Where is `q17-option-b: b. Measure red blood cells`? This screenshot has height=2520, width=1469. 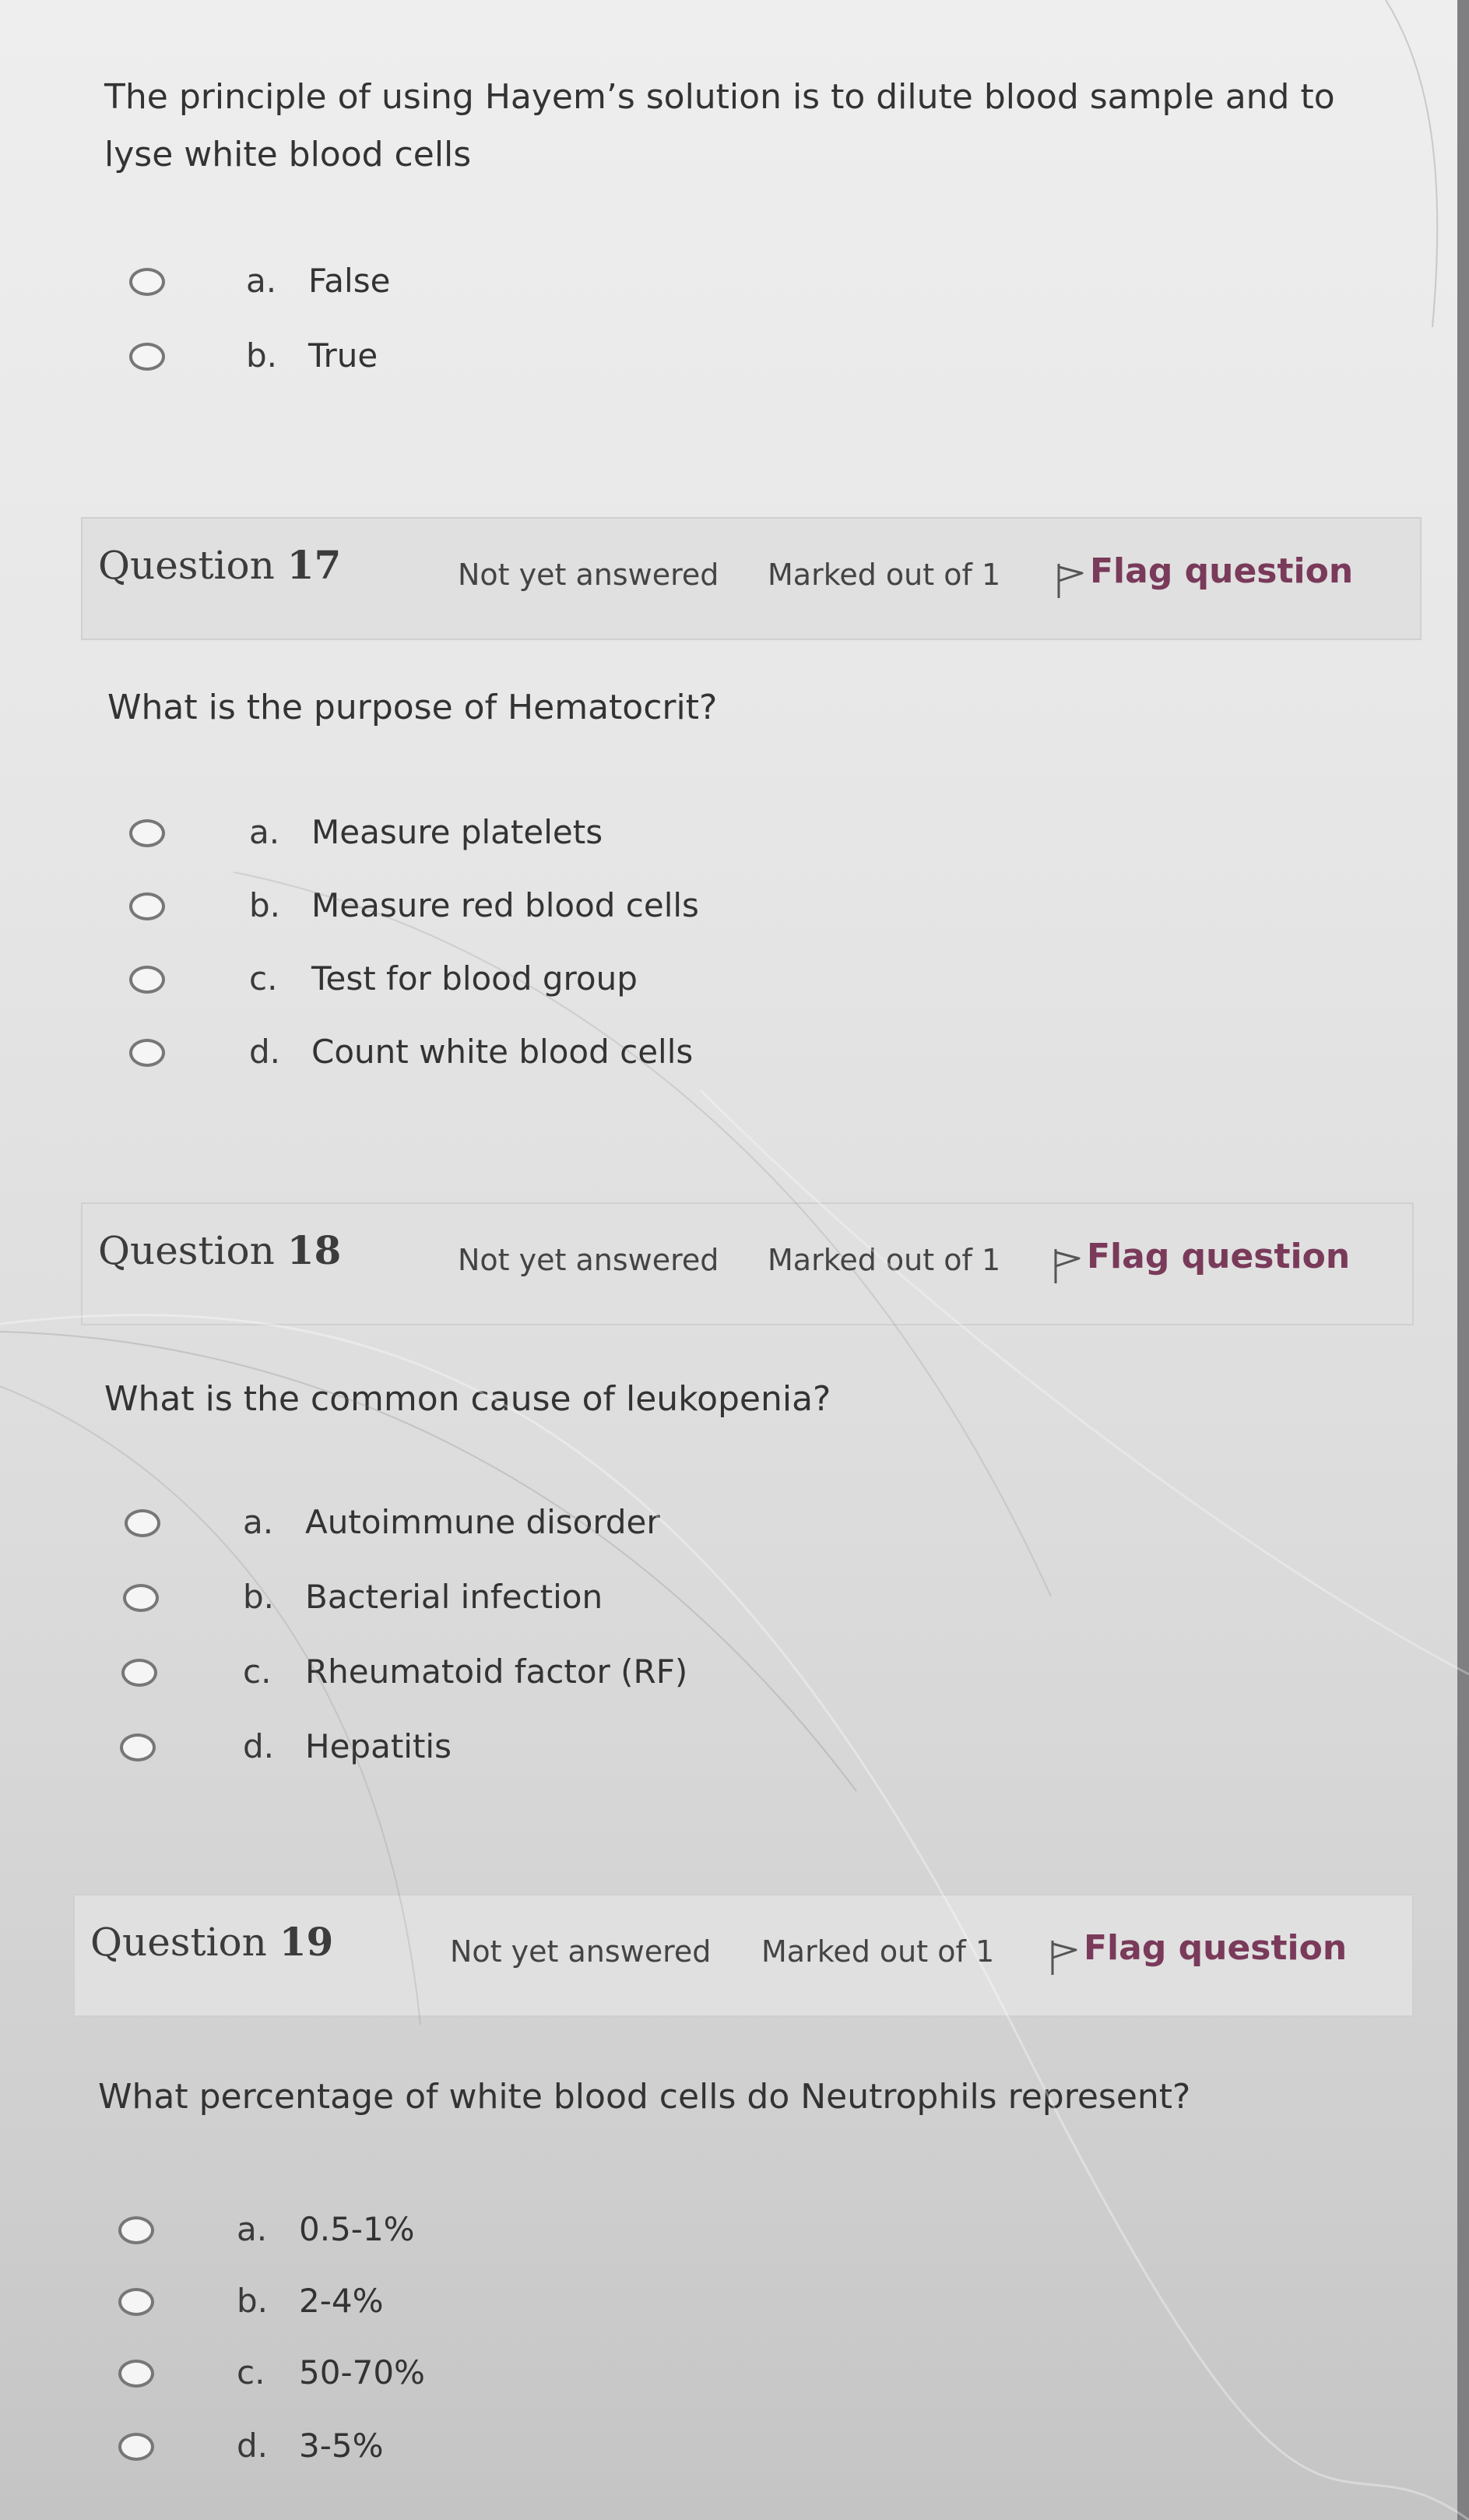
q17-option-b: b. Measure red blood cells is located at coordinates (518, 911).